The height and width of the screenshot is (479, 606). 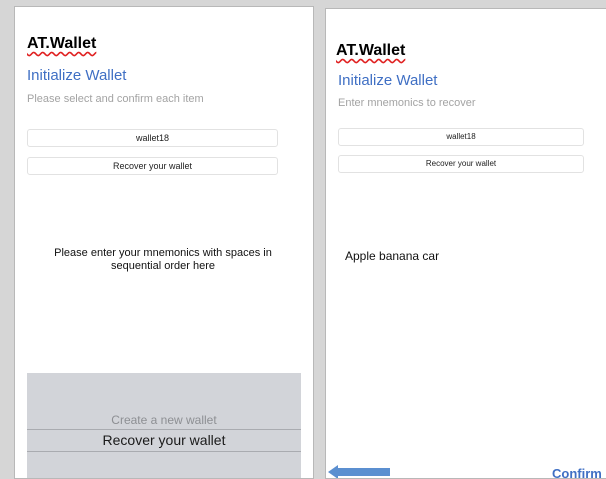 I want to click on wallet-mode-picker: Create a new wallet Recover your wallet, so click(x=164, y=425).